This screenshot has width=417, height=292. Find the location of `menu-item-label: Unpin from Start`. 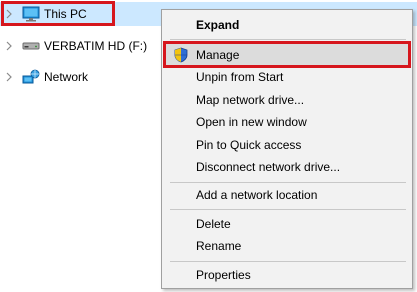

menu-item-label: Unpin from Start is located at coordinates (240, 77).